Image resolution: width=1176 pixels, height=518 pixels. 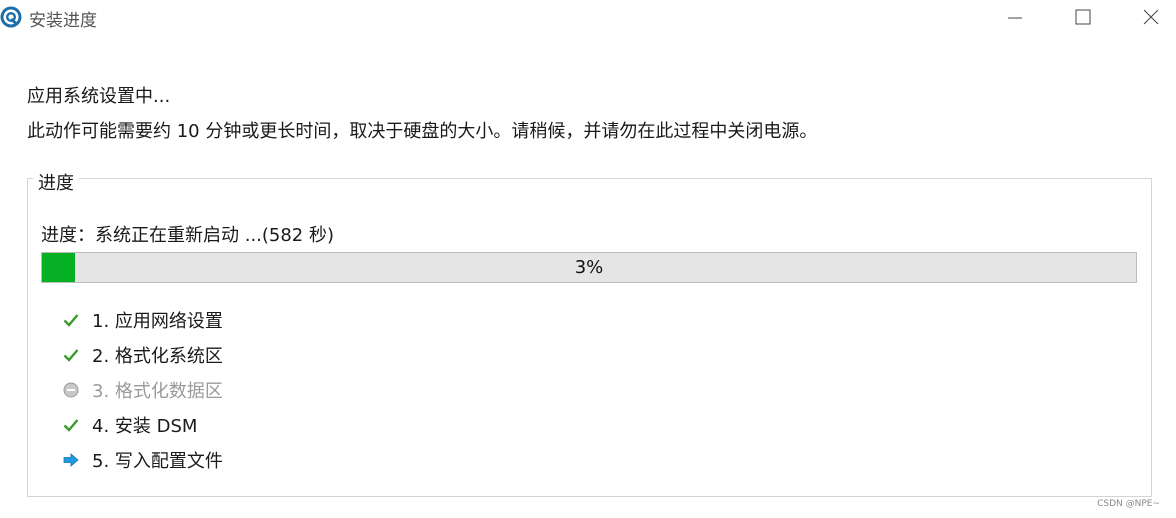 I want to click on progress-bar: 3%, so click(x=589, y=267).